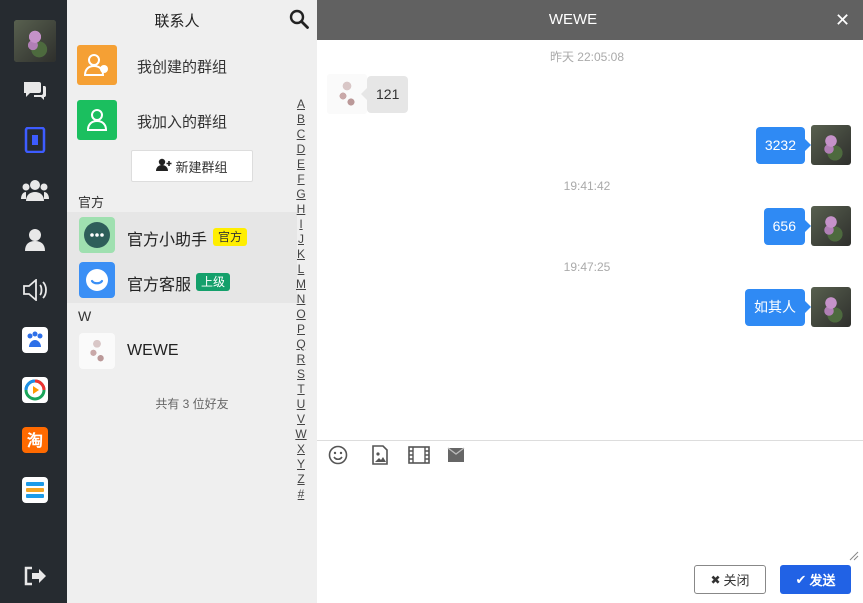 Image resolution: width=863 pixels, height=603 pixels. I want to click on emoji-icon, so click(338, 455).